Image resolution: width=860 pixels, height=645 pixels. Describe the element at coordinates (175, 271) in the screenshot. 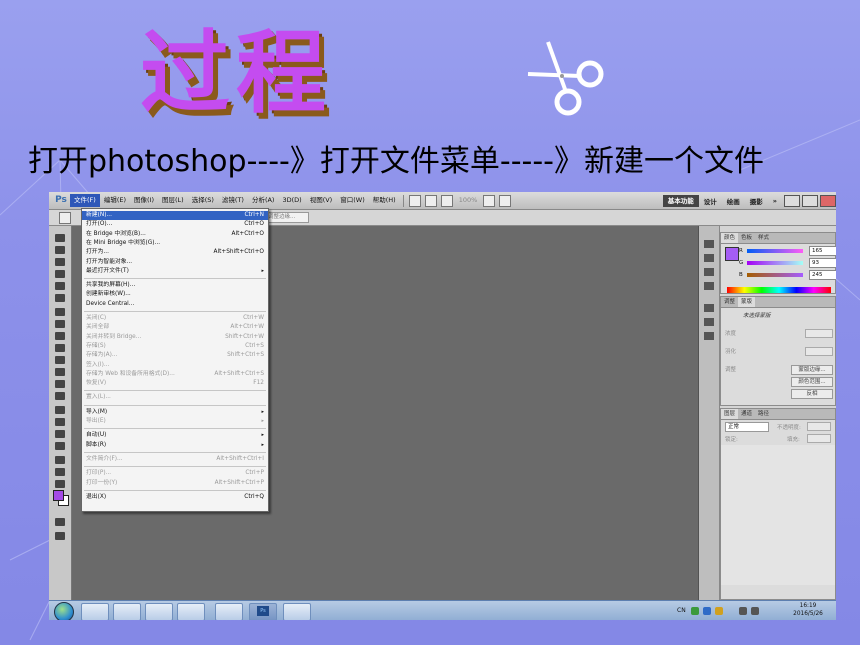

I see `file-menu-item: 最近打开文件(T) ▸` at that location.